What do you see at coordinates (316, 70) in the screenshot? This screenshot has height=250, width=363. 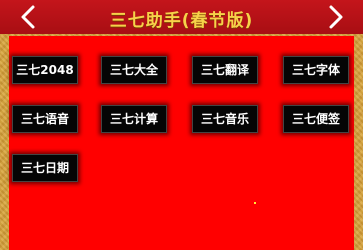 I see `tile-font: 三七字体` at bounding box center [316, 70].